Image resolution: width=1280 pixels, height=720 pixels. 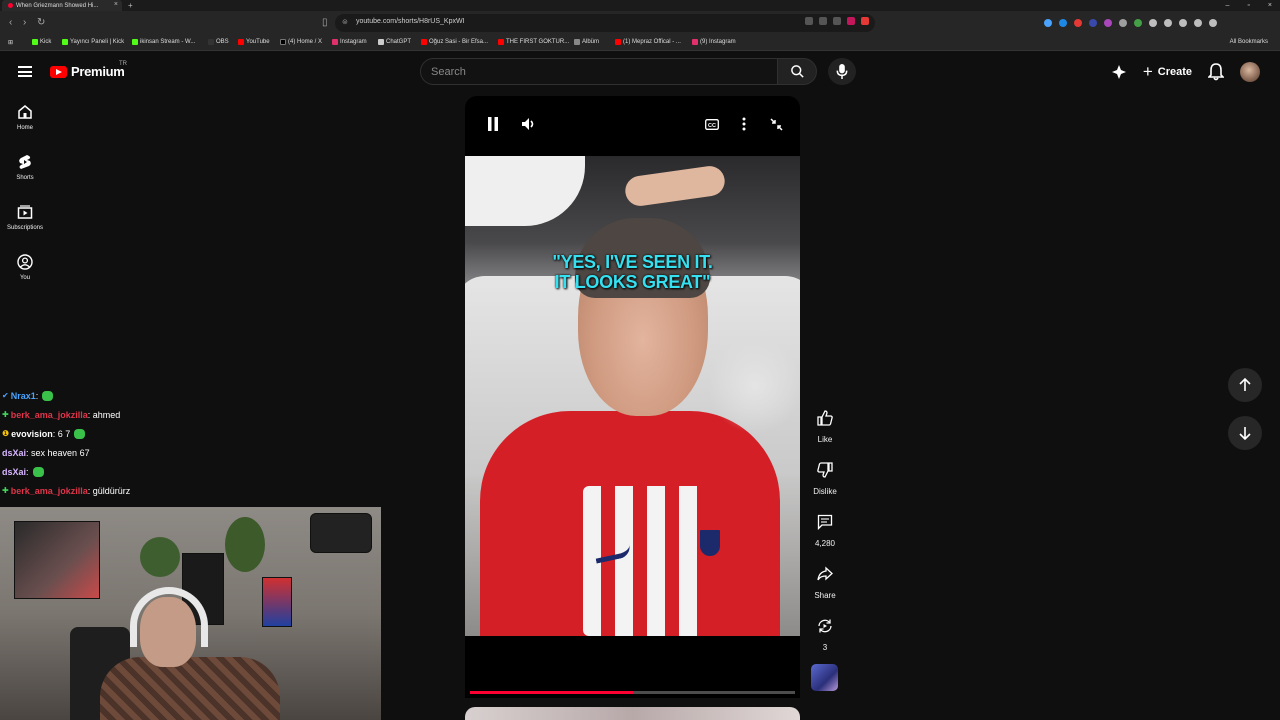 What do you see at coordinates (825, 522) in the screenshot?
I see `comment-icon` at bounding box center [825, 522].